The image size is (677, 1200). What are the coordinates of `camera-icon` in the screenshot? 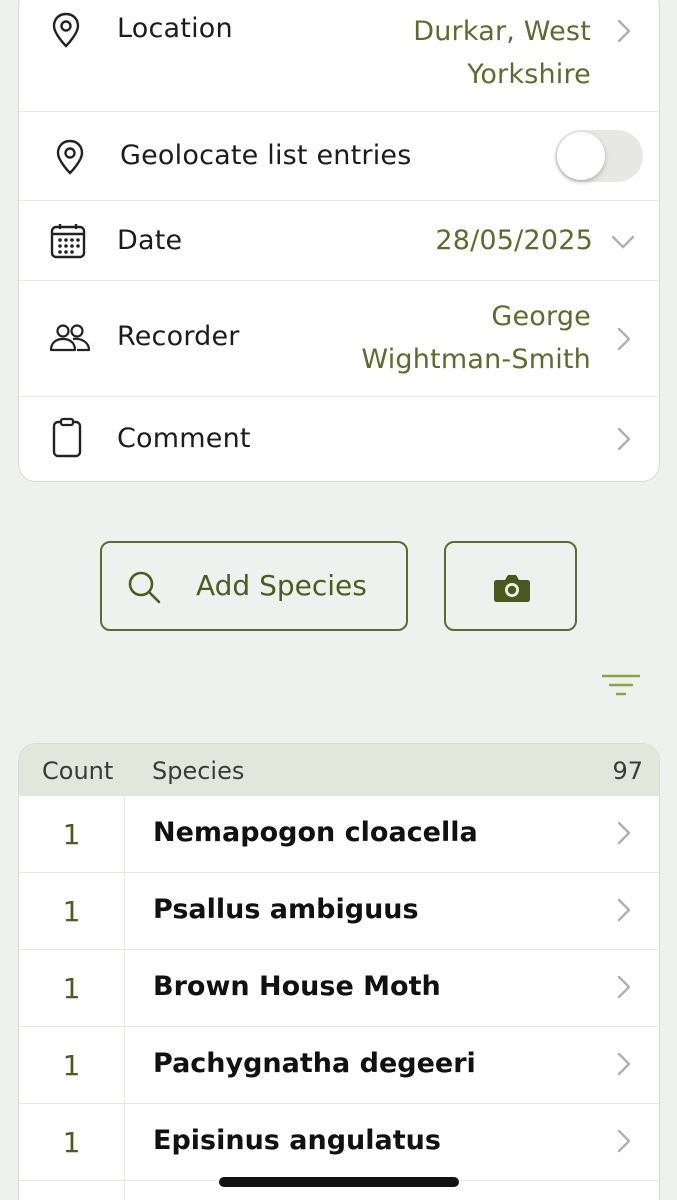 It's located at (512, 588).